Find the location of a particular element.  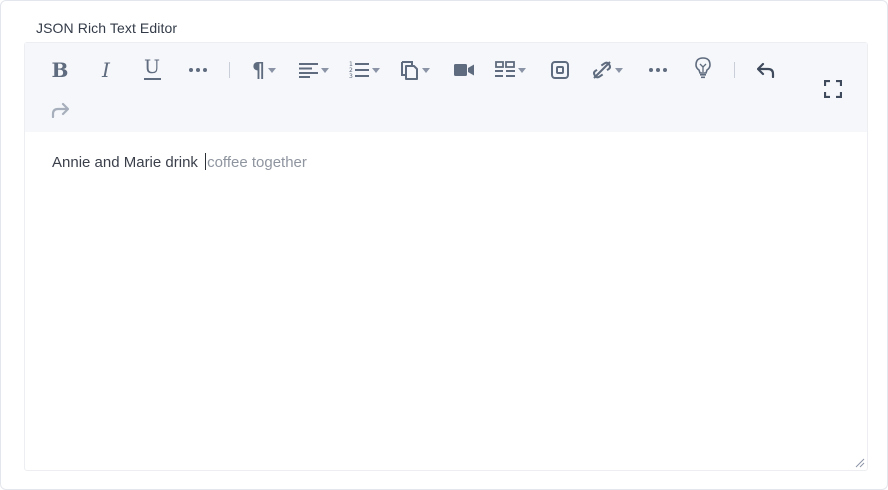

video-button is located at coordinates (464, 70).